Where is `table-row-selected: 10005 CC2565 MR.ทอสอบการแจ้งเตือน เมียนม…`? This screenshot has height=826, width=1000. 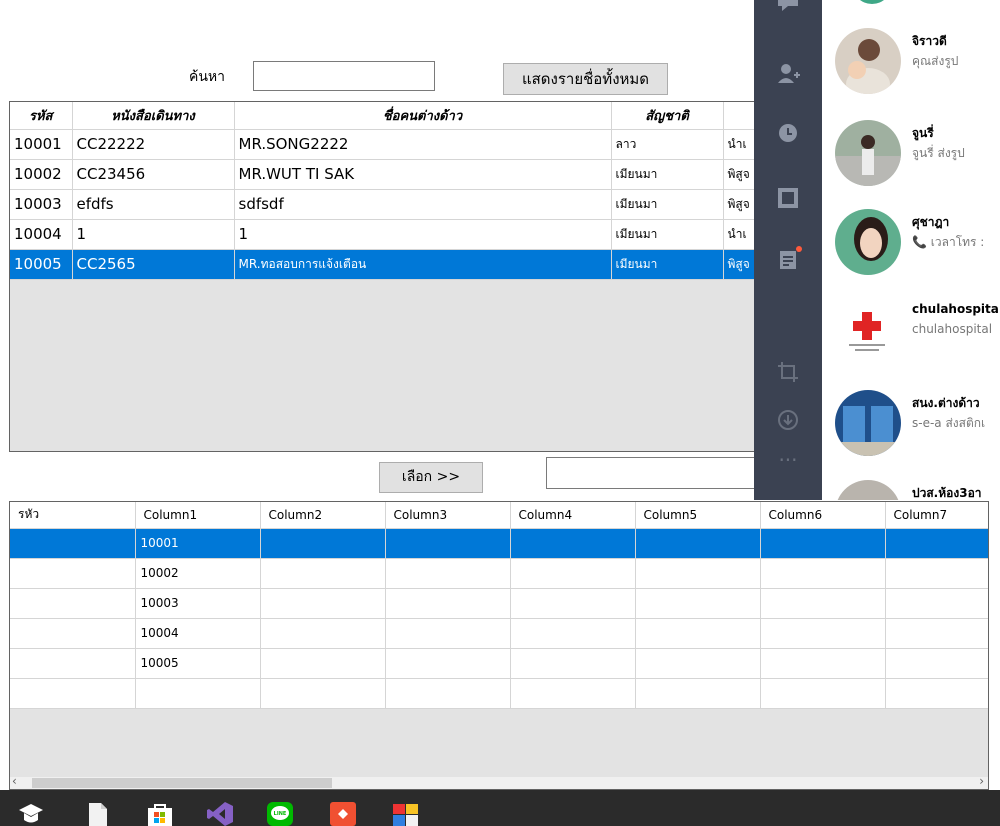
table-row-selected: 10005 CC2565 MR.ทอสอบการแจ้งเตือน เมียนม… is located at coordinates (389, 264).